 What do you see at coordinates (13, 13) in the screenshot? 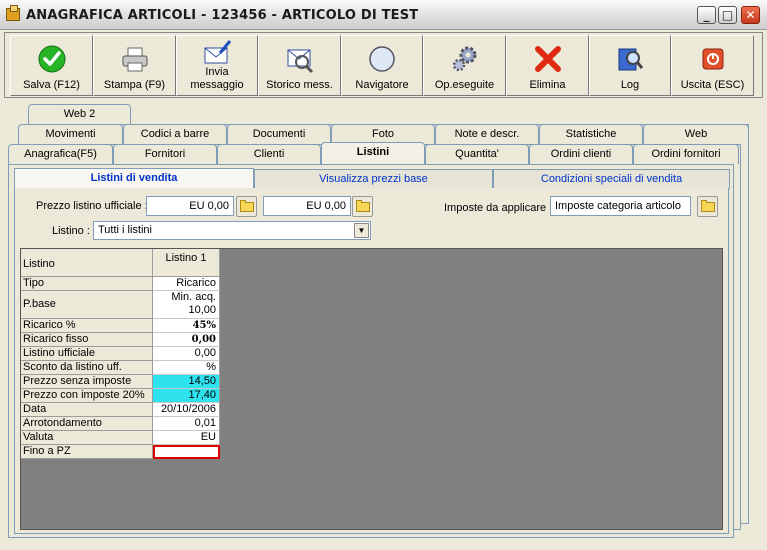
I see `app-icon` at bounding box center [13, 13].